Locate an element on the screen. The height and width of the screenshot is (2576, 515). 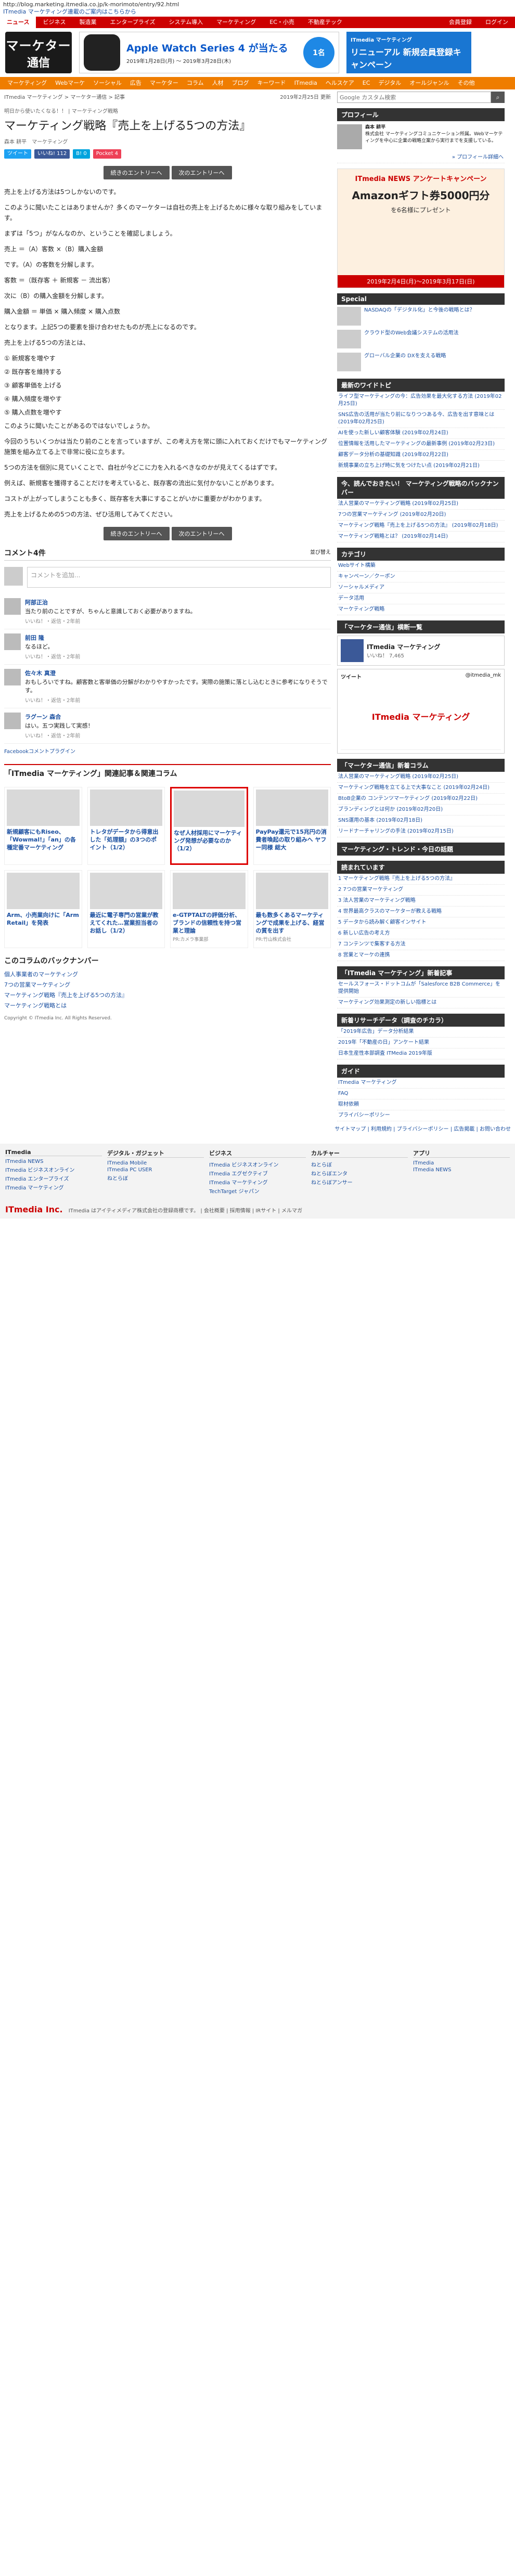
comments-plugin-link: Facebookコメントプラグイン is located at coordinates (168, 751).